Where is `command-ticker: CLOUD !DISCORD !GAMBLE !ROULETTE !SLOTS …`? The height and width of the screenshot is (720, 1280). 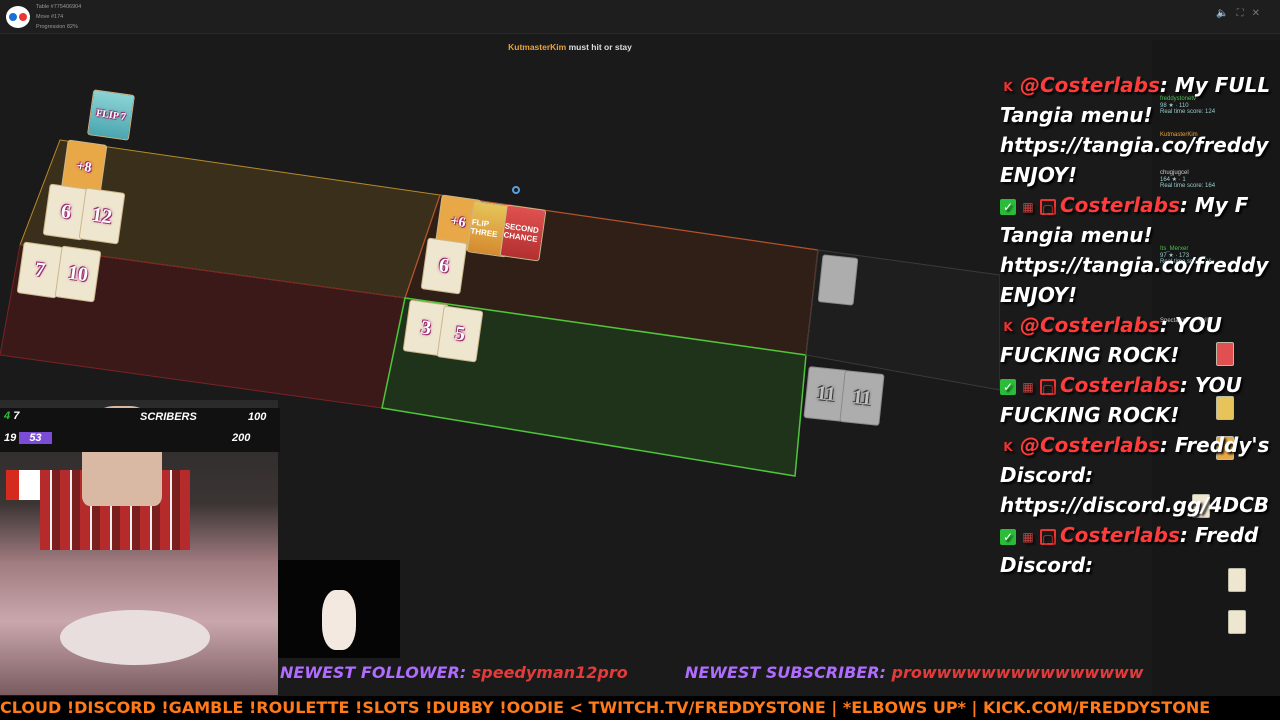
command-ticker: CLOUD !DISCORD !GAMBLE !ROULETTE !SLOTS … is located at coordinates (640, 708).